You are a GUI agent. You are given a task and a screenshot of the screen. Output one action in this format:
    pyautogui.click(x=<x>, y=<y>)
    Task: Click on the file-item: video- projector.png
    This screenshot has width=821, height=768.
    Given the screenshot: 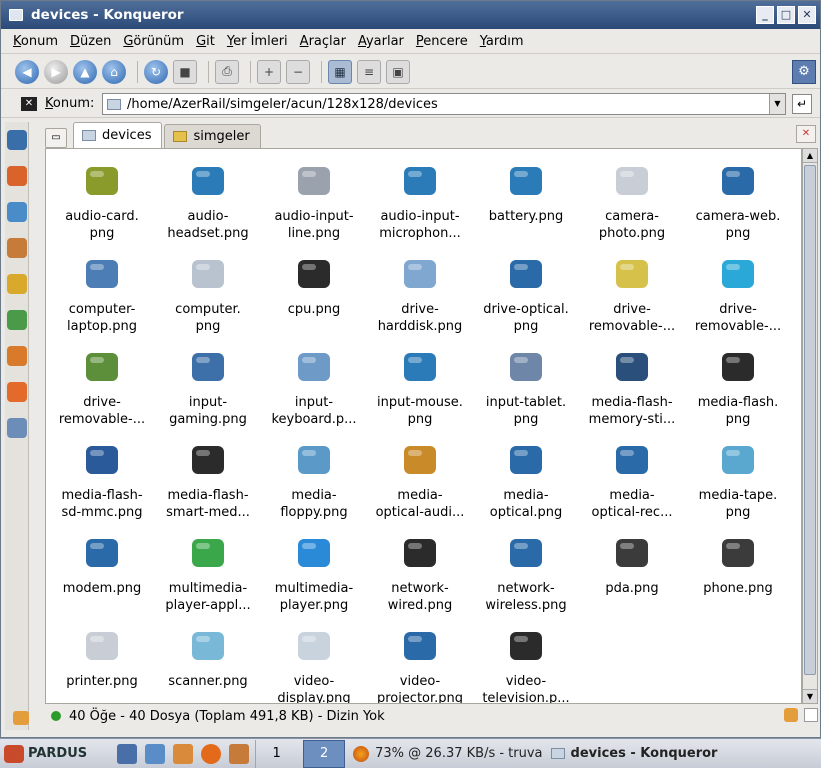 What is the action you would take?
    pyautogui.click(x=420, y=662)
    